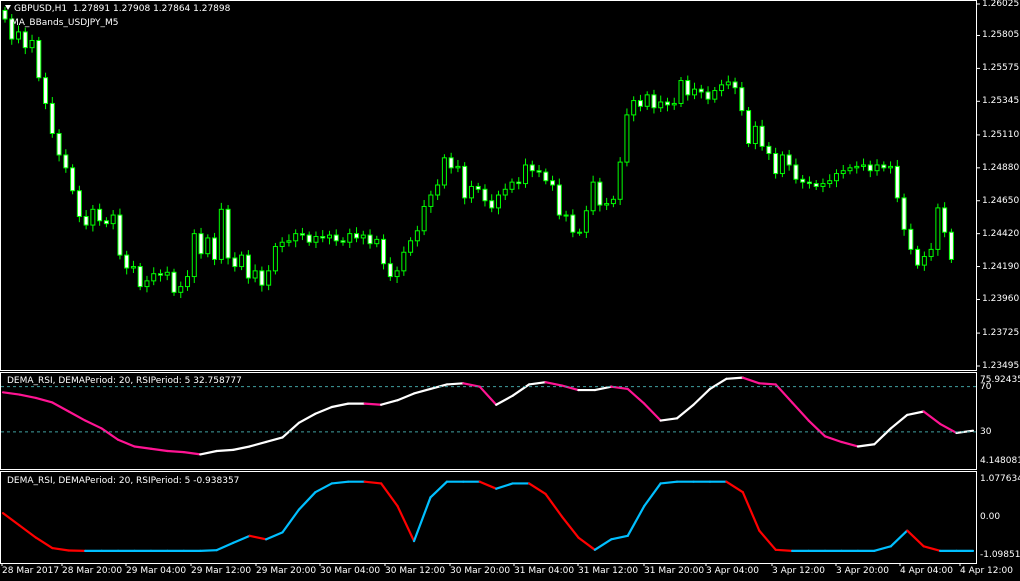  I want to click on time-tick-label: 30 Mar 04:00, so click(350, 571).